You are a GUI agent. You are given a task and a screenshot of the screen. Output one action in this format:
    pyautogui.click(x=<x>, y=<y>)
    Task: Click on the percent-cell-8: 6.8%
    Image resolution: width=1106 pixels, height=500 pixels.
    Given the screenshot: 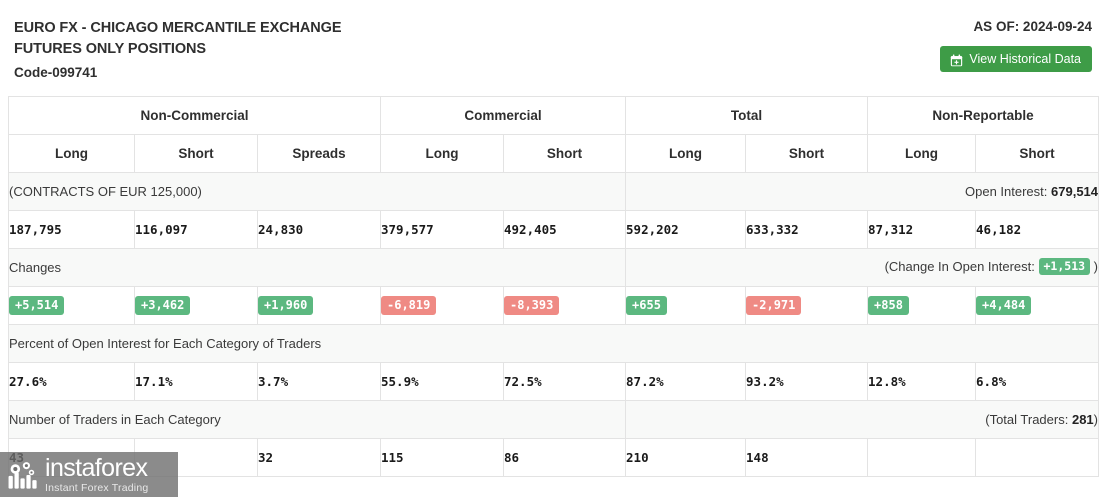 What is the action you would take?
    pyautogui.click(x=1037, y=381)
    